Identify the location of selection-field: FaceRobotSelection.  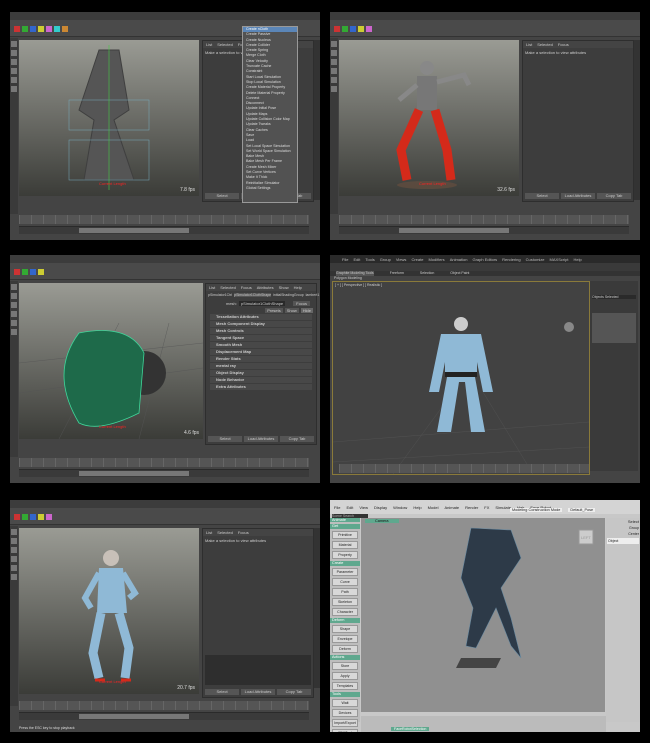
(410, 729).